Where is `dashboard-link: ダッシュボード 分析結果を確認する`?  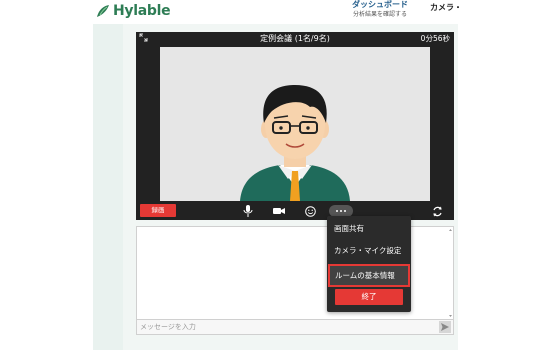
dashboard-link: ダッシュボード 分析結果を確認する is located at coordinates (380, 9).